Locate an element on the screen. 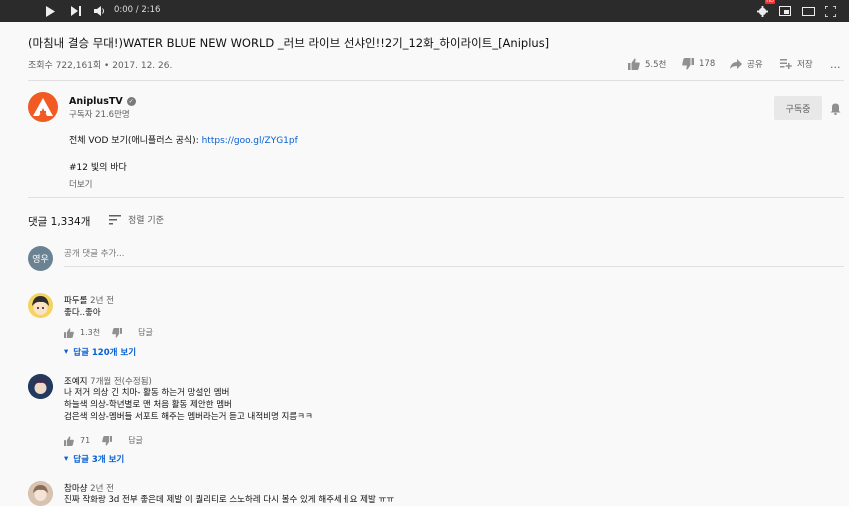 This screenshot has height=506, width=849. verified-icon: ✓ is located at coordinates (131, 101).